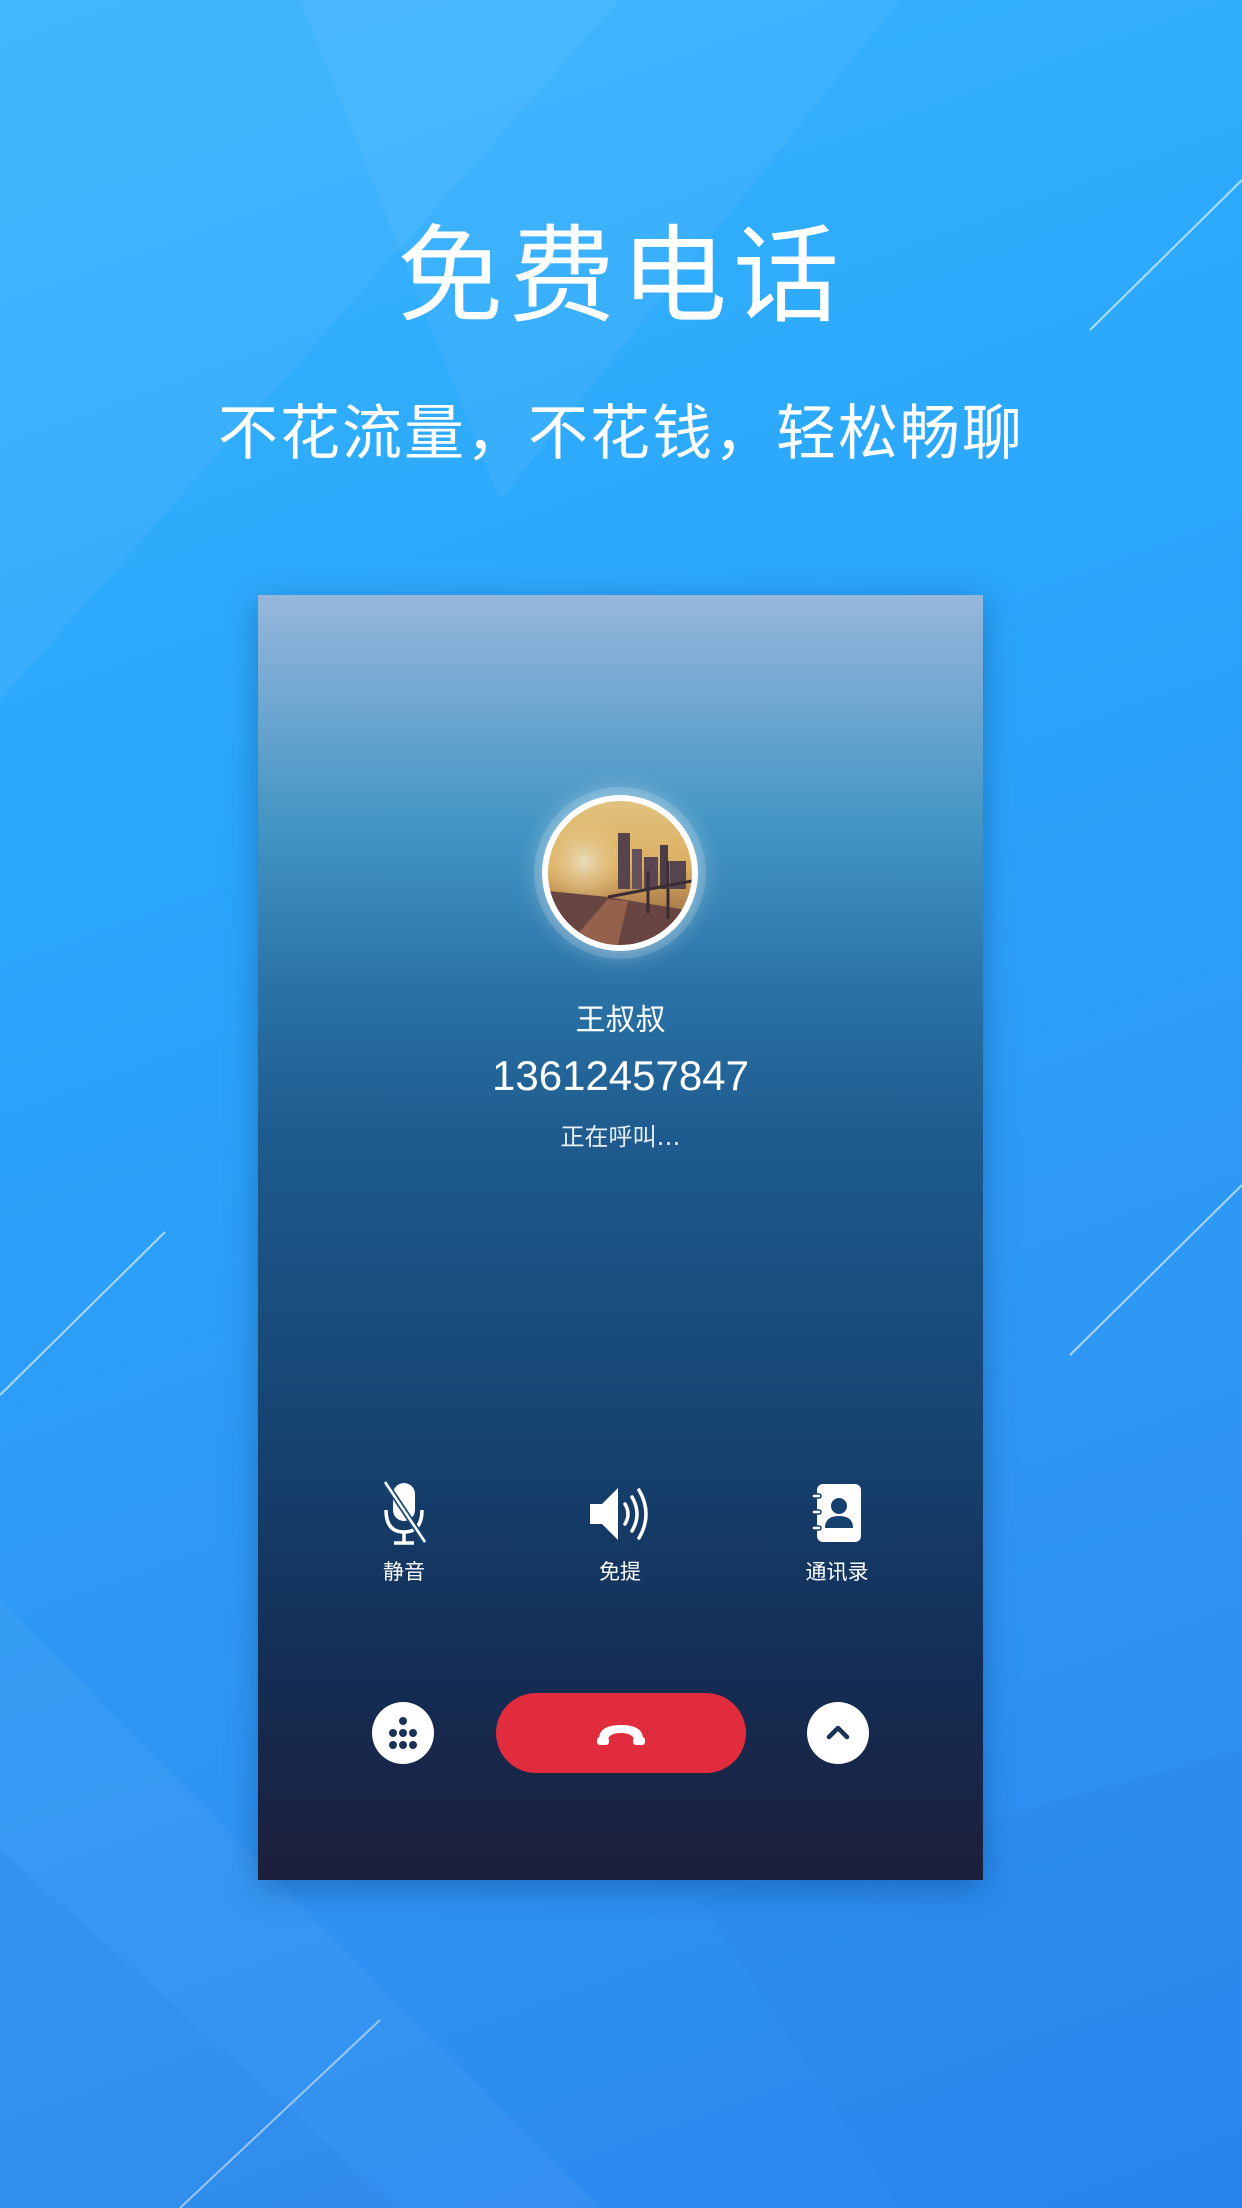 The width and height of the screenshot is (1242, 2208). I want to click on dialpad-icon, so click(403, 1733).